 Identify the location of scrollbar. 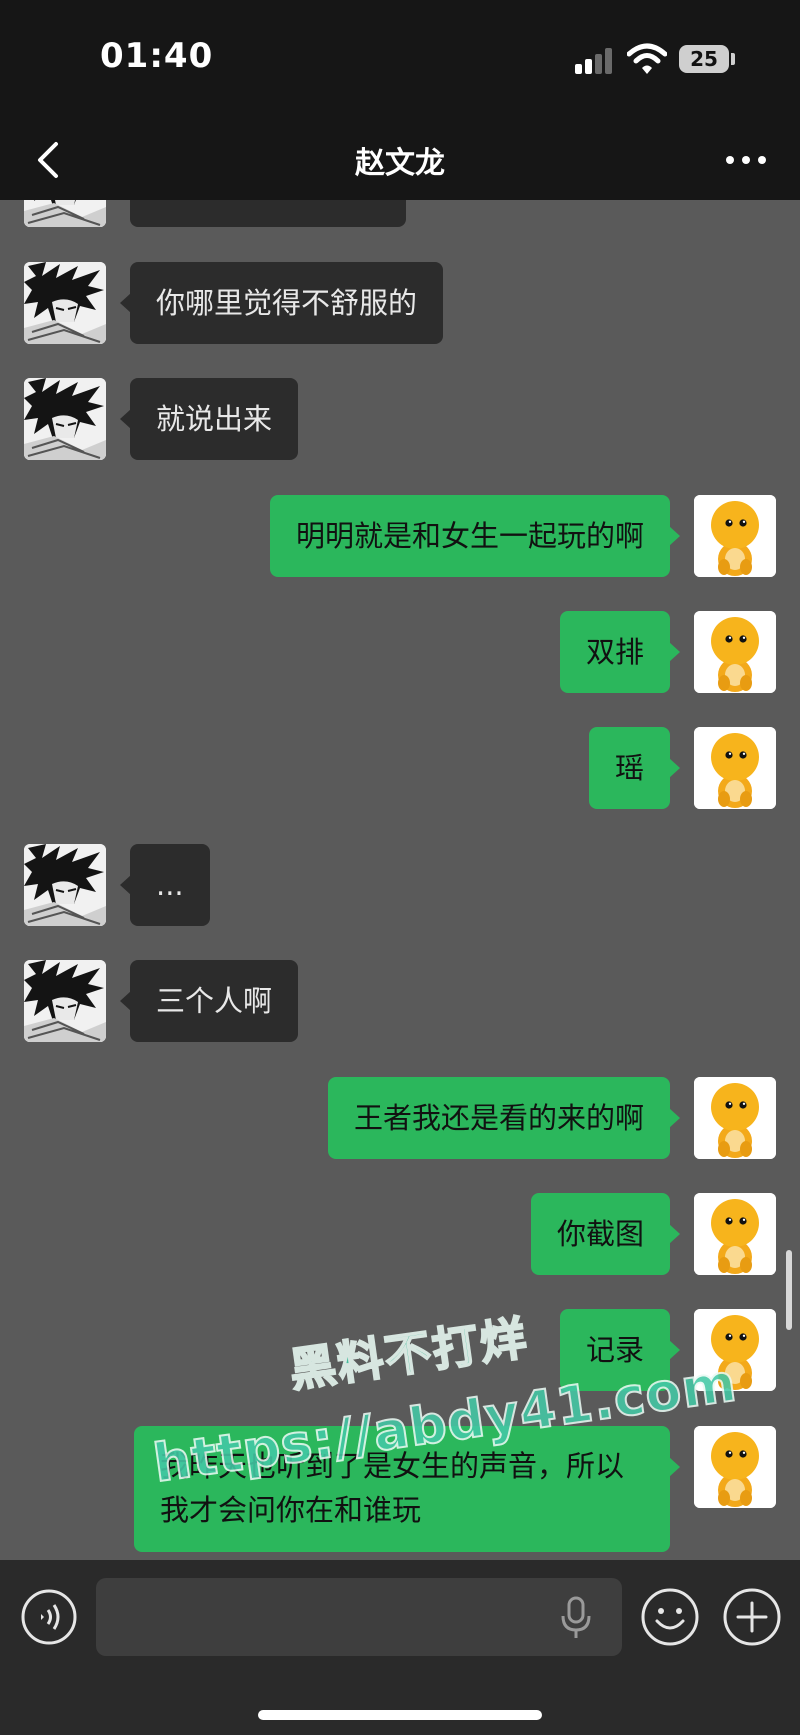
(789, 1290).